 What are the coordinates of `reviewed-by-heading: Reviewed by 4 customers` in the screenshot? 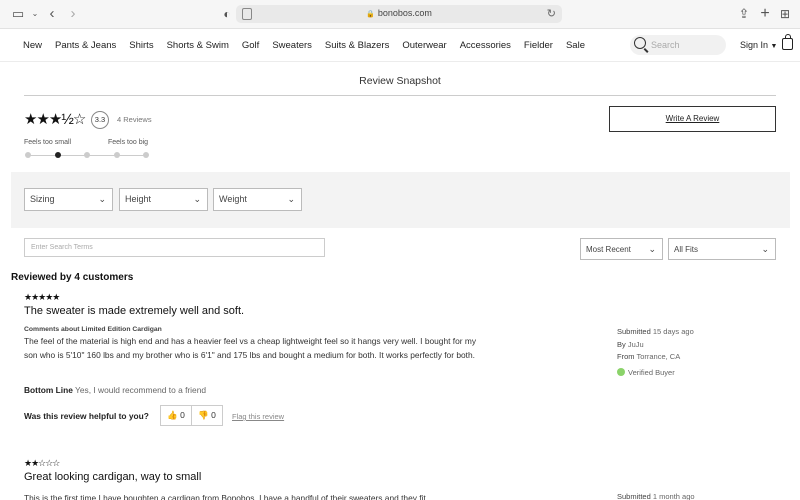 It's located at (72, 277).